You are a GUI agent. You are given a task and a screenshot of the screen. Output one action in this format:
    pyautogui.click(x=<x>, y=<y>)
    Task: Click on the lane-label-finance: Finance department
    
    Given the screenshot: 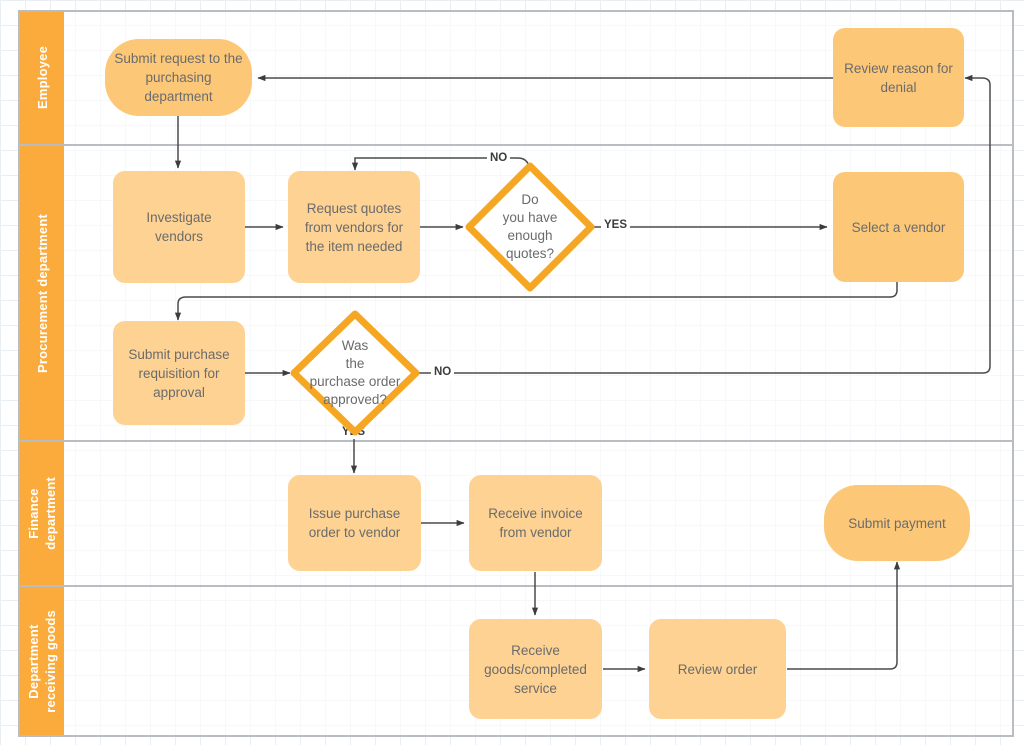 What is the action you would take?
    pyautogui.click(x=42, y=513)
    